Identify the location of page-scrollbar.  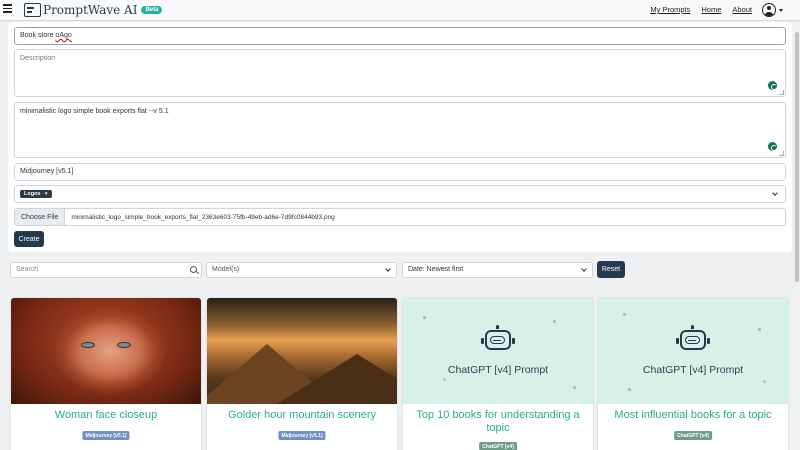
(797, 236).